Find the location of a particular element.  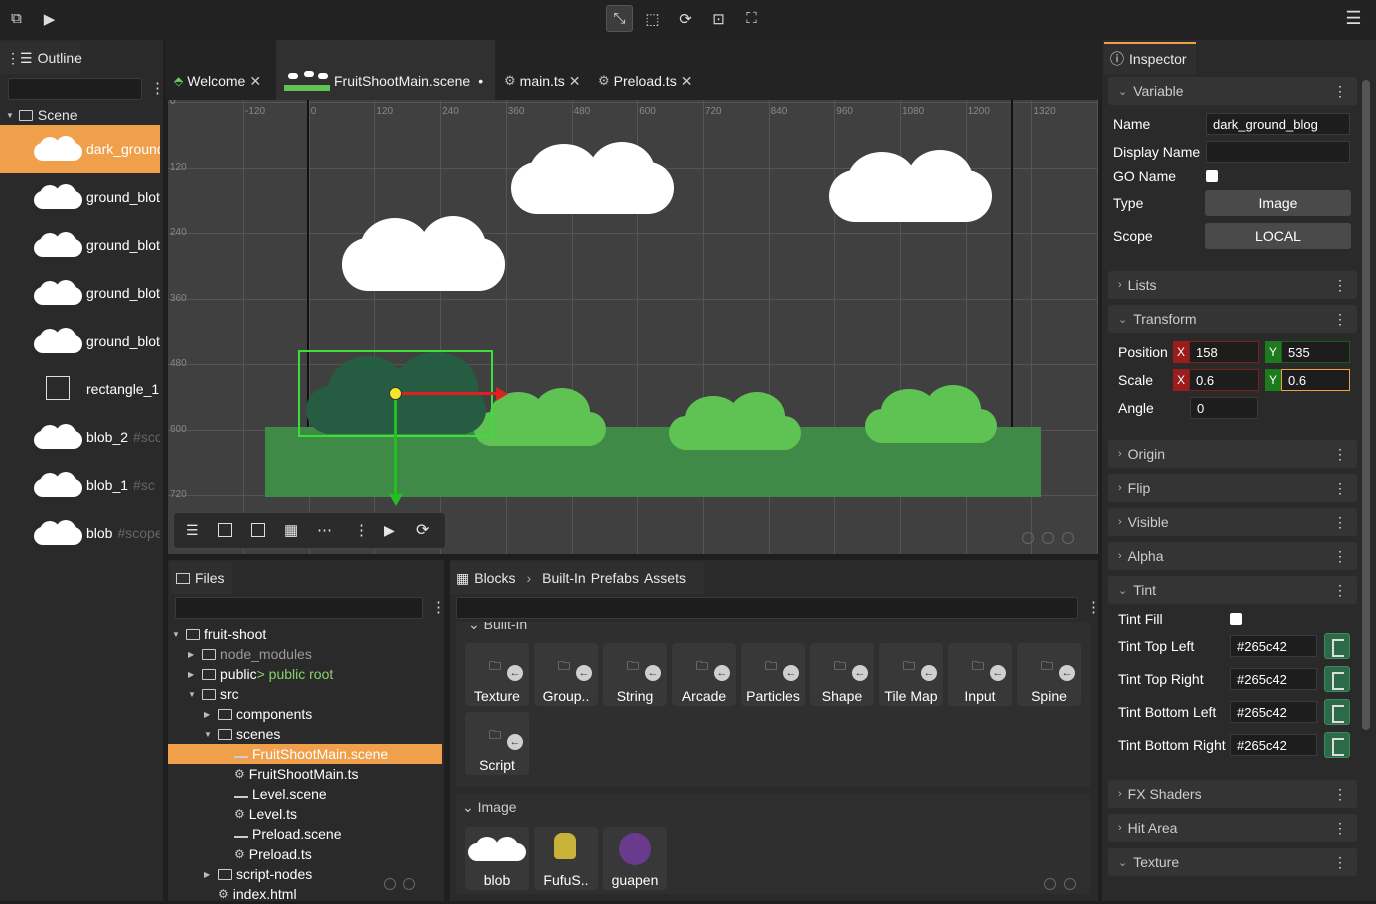

type-button: Image is located at coordinates (1278, 203).